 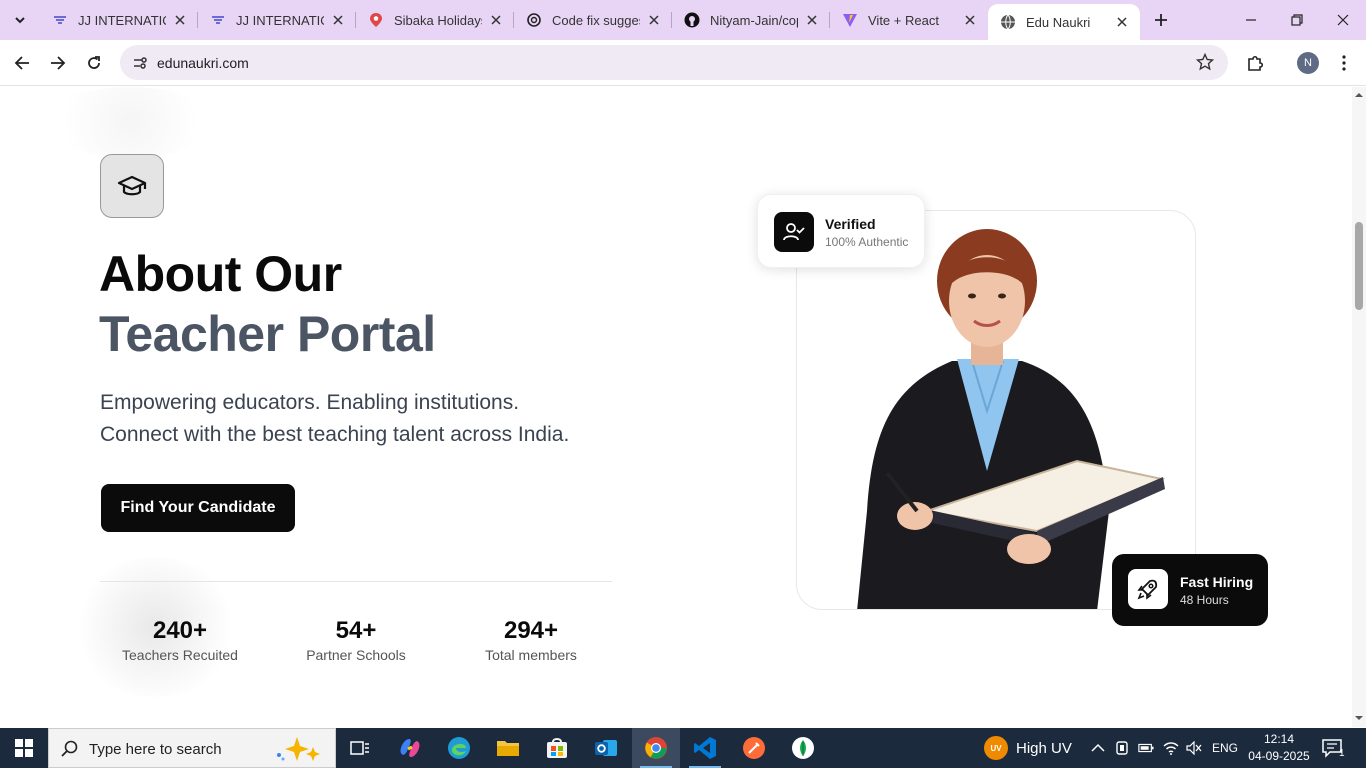 What do you see at coordinates (1359, 95) in the screenshot?
I see `scroll-up-icon` at bounding box center [1359, 95].